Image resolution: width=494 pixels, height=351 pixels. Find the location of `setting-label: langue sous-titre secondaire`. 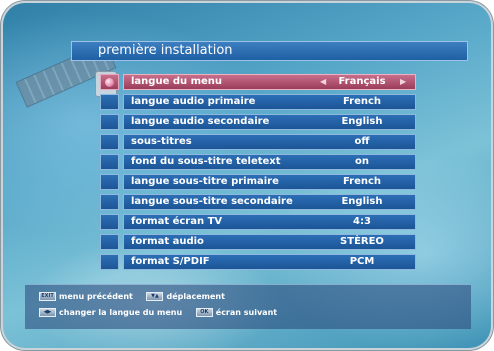

setting-label: langue sous-titre secondaire is located at coordinates (212, 201).